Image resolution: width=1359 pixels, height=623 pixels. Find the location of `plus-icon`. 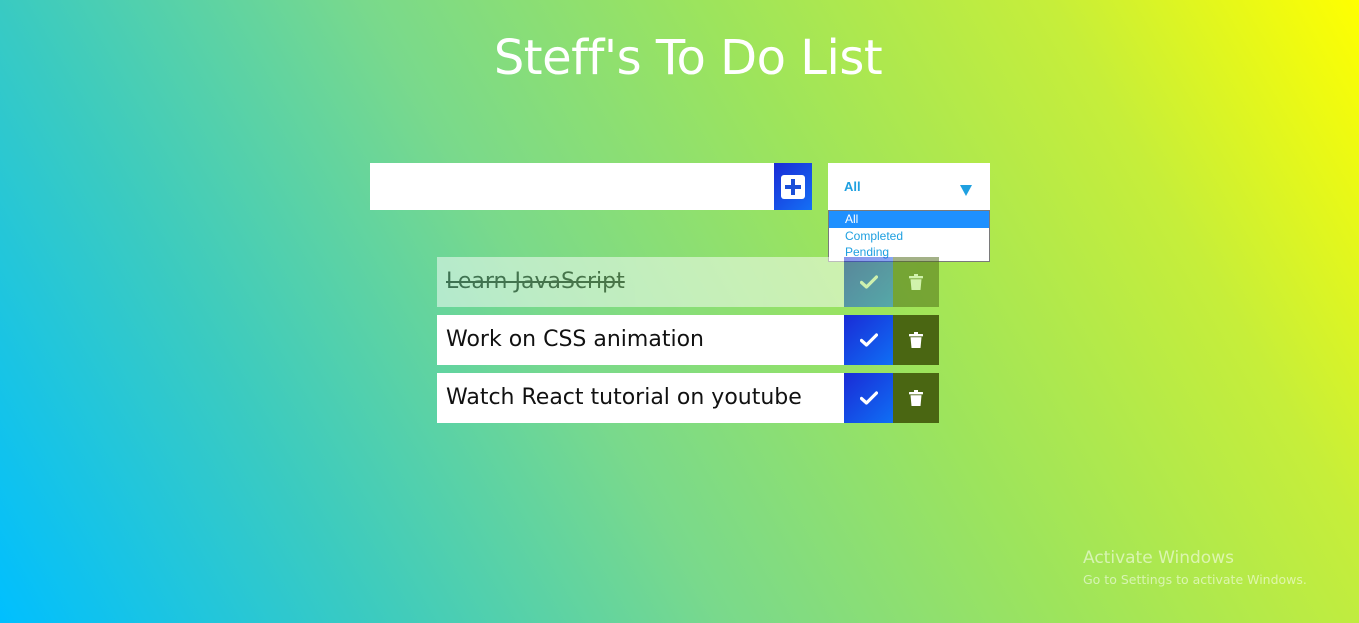

plus-icon is located at coordinates (793, 186).